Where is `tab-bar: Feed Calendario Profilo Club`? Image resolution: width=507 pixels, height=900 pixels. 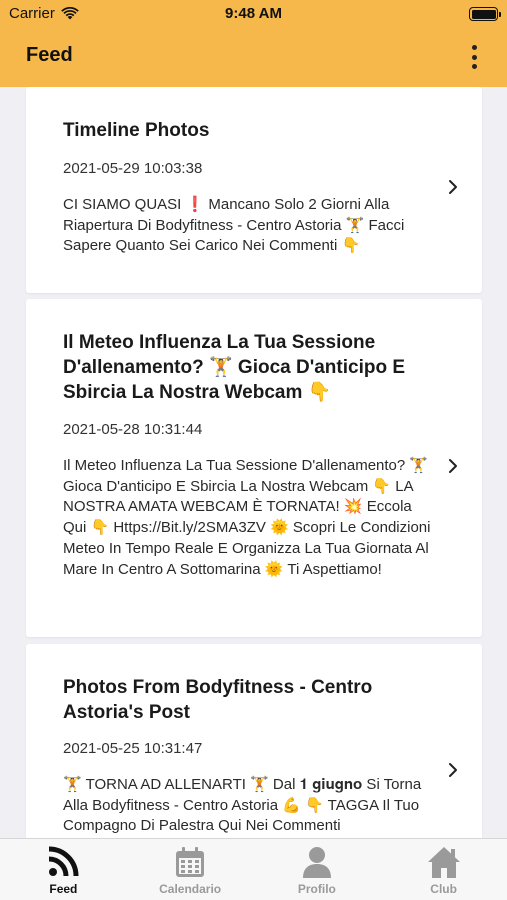
tab-bar: Feed Calendario Profilo Club is located at coordinates (253, 869).